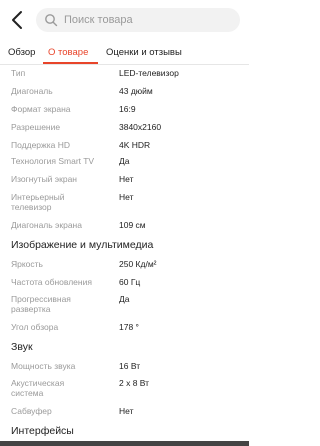 This screenshot has height=446, width=320. Describe the element at coordinates (129, 327) in the screenshot. I see `spec-value: 178 °` at that location.